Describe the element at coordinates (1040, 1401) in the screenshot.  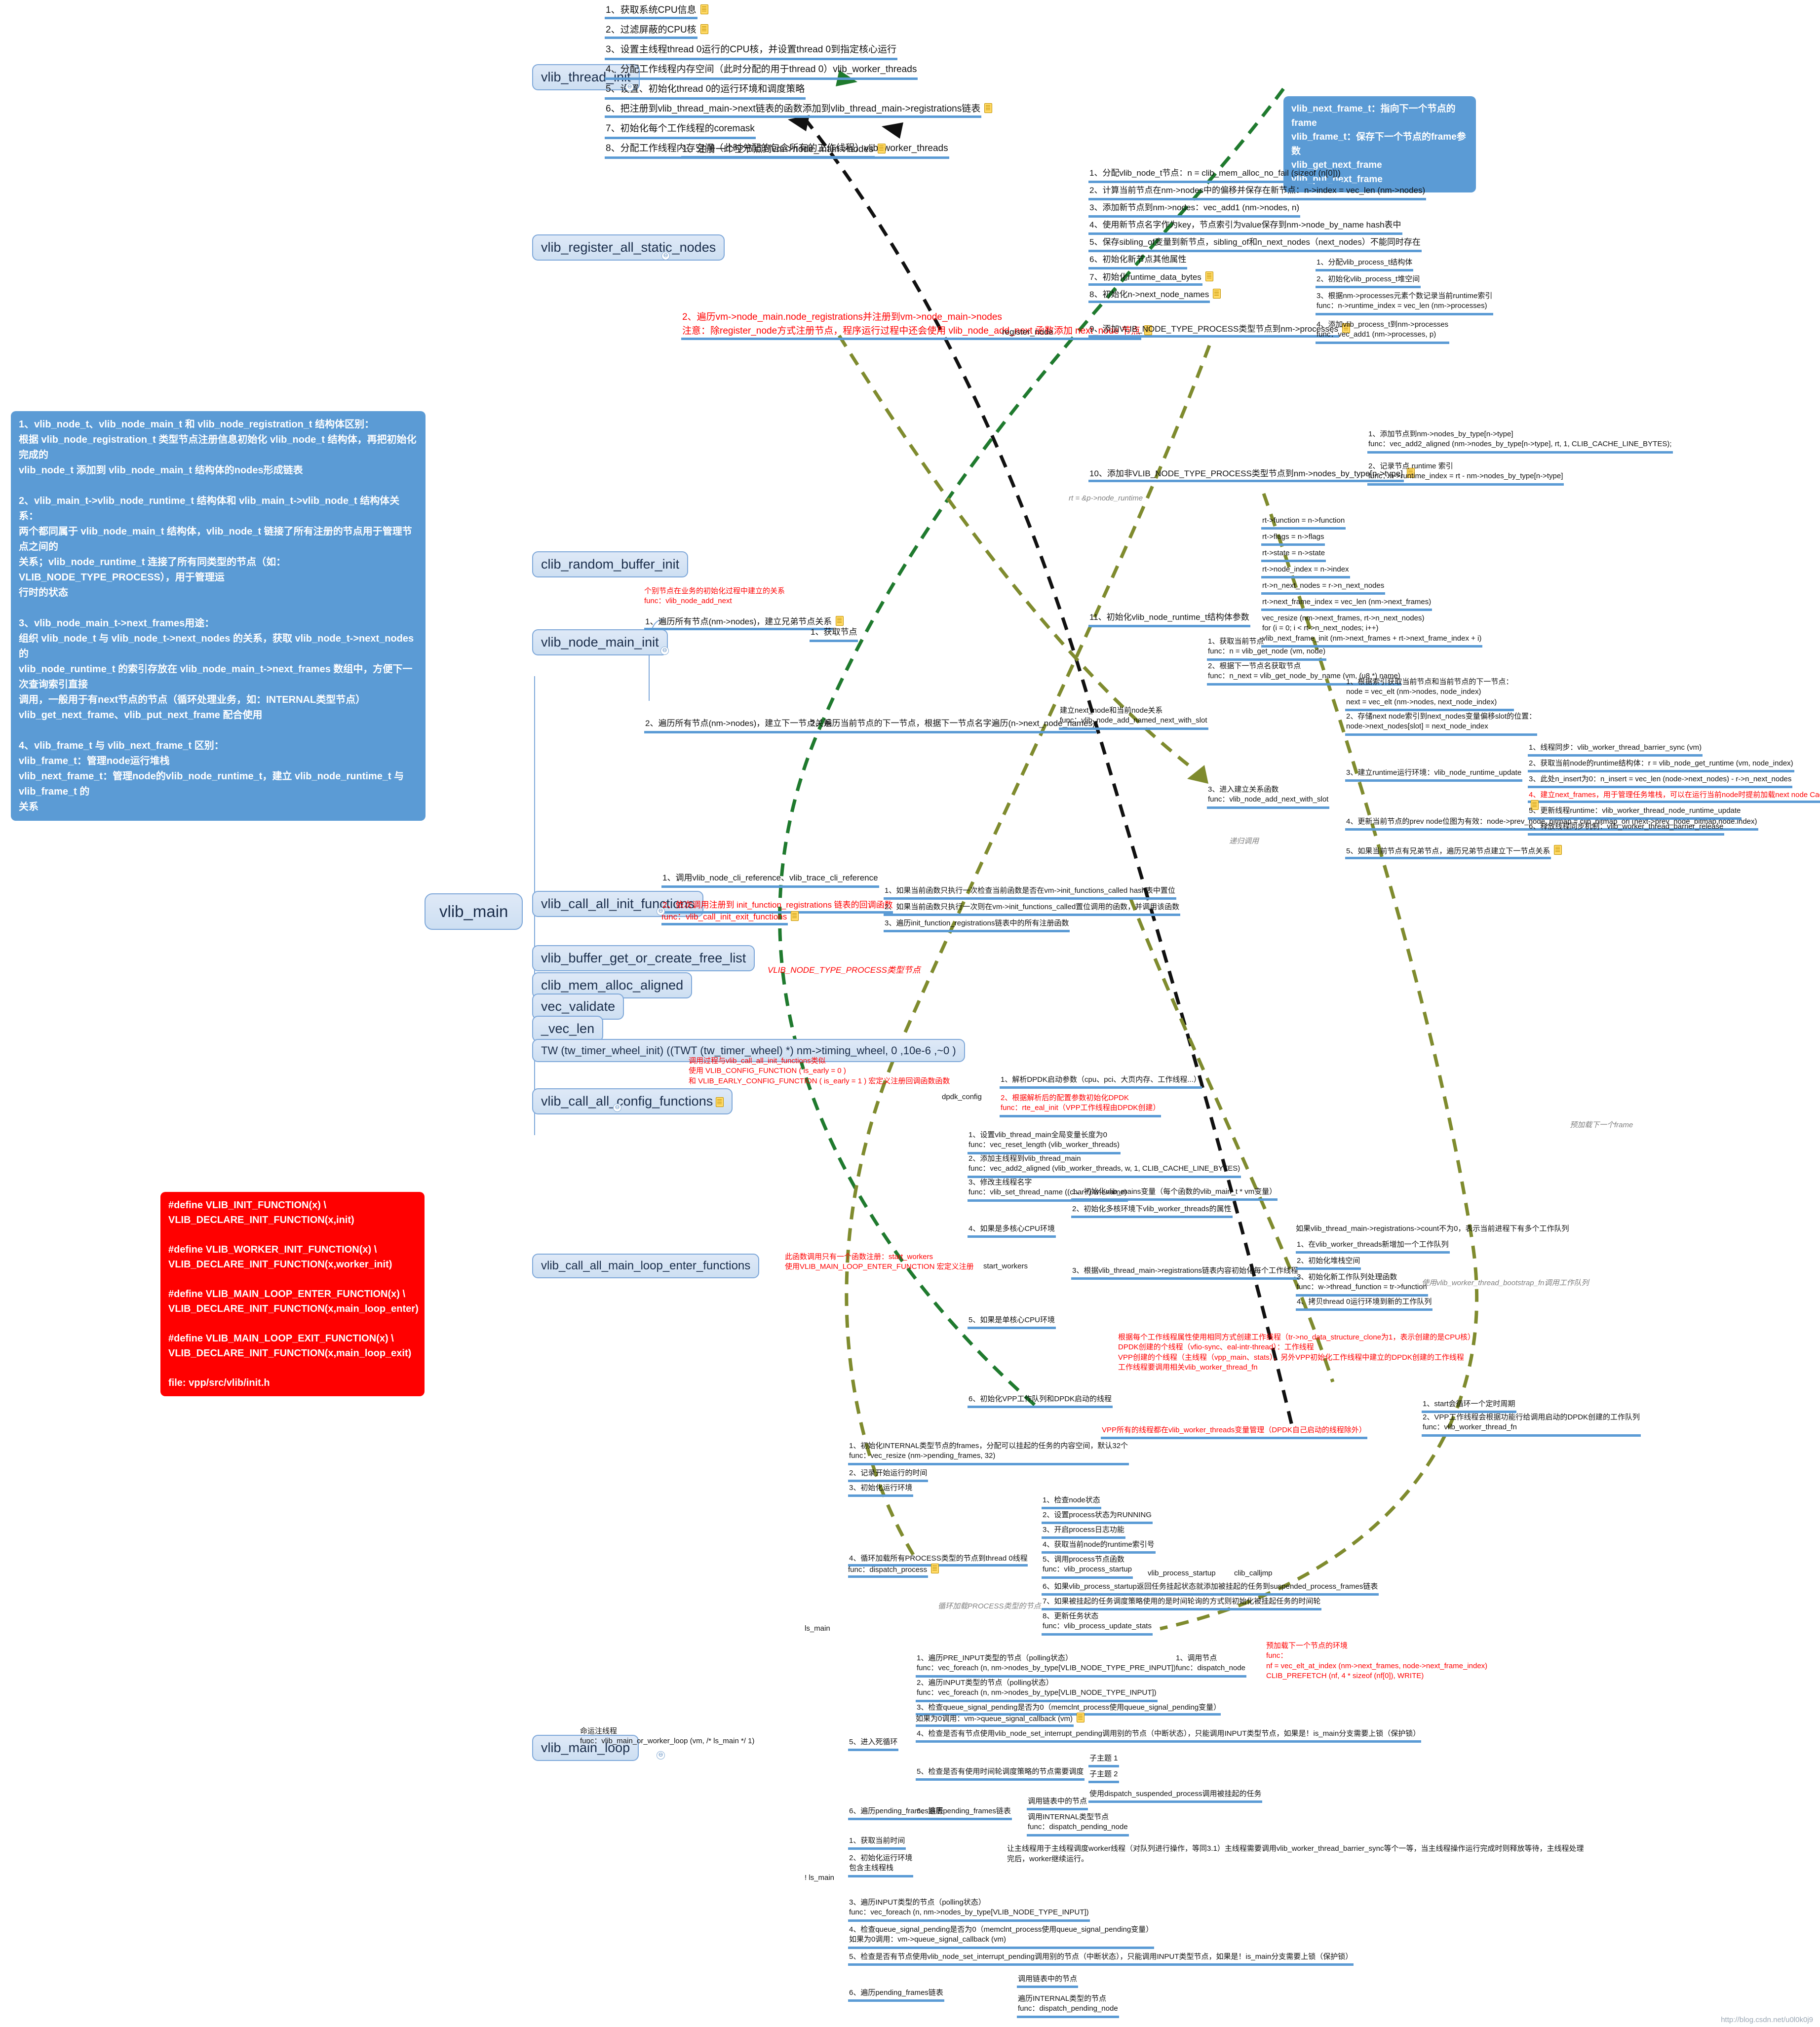
I see `start-workers-item-6: 6、初始化VPP工作队列和DPDK启动的线程` at that location.